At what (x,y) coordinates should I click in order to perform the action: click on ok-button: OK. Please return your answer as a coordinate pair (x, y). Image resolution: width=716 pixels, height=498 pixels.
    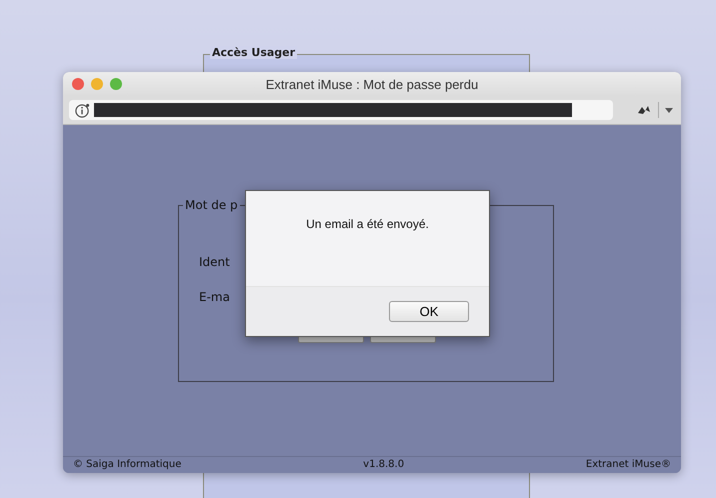
    Looking at the image, I should click on (429, 311).